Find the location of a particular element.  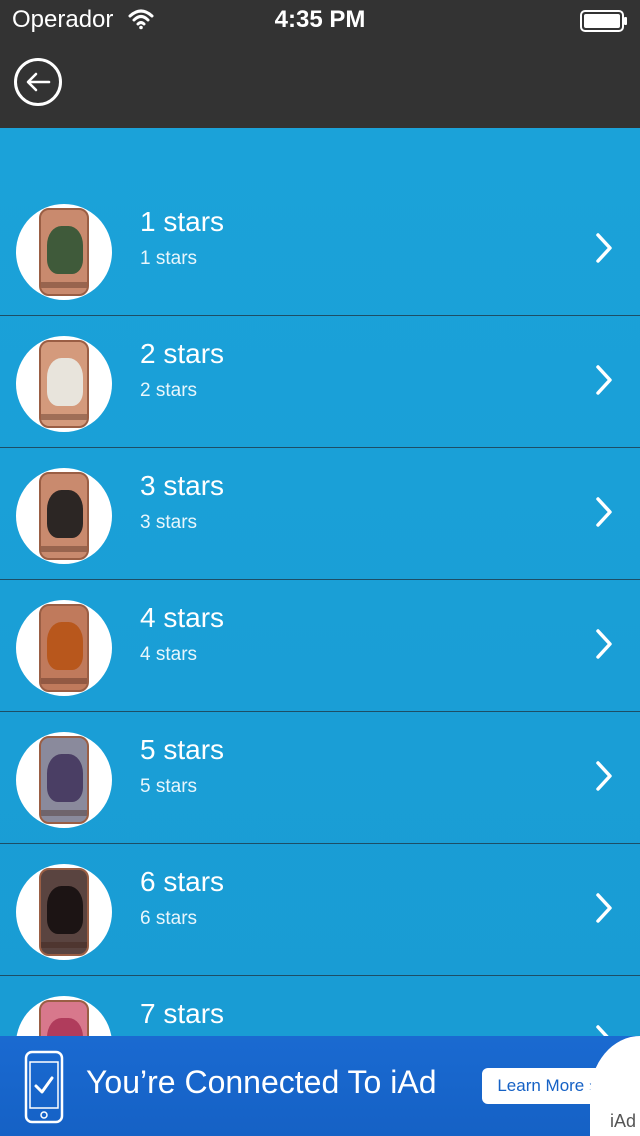

list-item: 7 stars7 stars is located at coordinates (320, 1006).